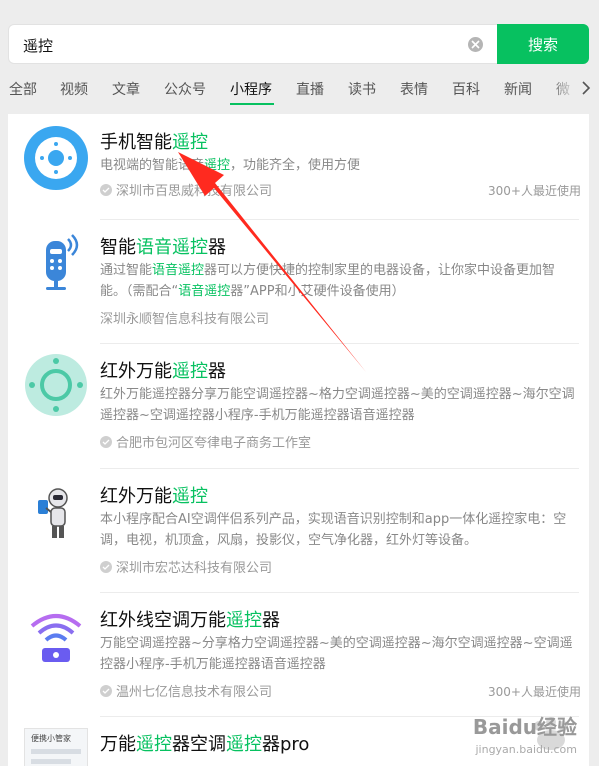 Image resolution: width=599 pixels, height=766 pixels. Describe the element at coordinates (524, 727) in the screenshot. I see `watermark-text: Baidu经验` at that location.